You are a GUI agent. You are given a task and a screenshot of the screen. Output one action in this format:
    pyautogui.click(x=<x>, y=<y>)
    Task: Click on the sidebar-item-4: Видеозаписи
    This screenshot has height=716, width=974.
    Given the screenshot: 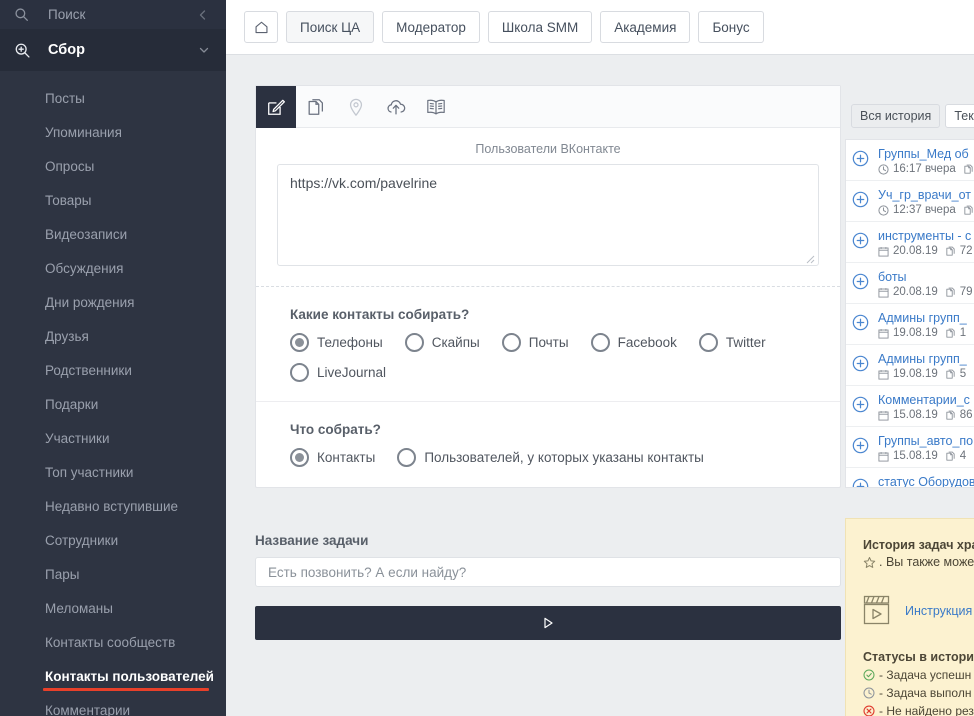 What is the action you would take?
    pyautogui.click(x=113, y=234)
    